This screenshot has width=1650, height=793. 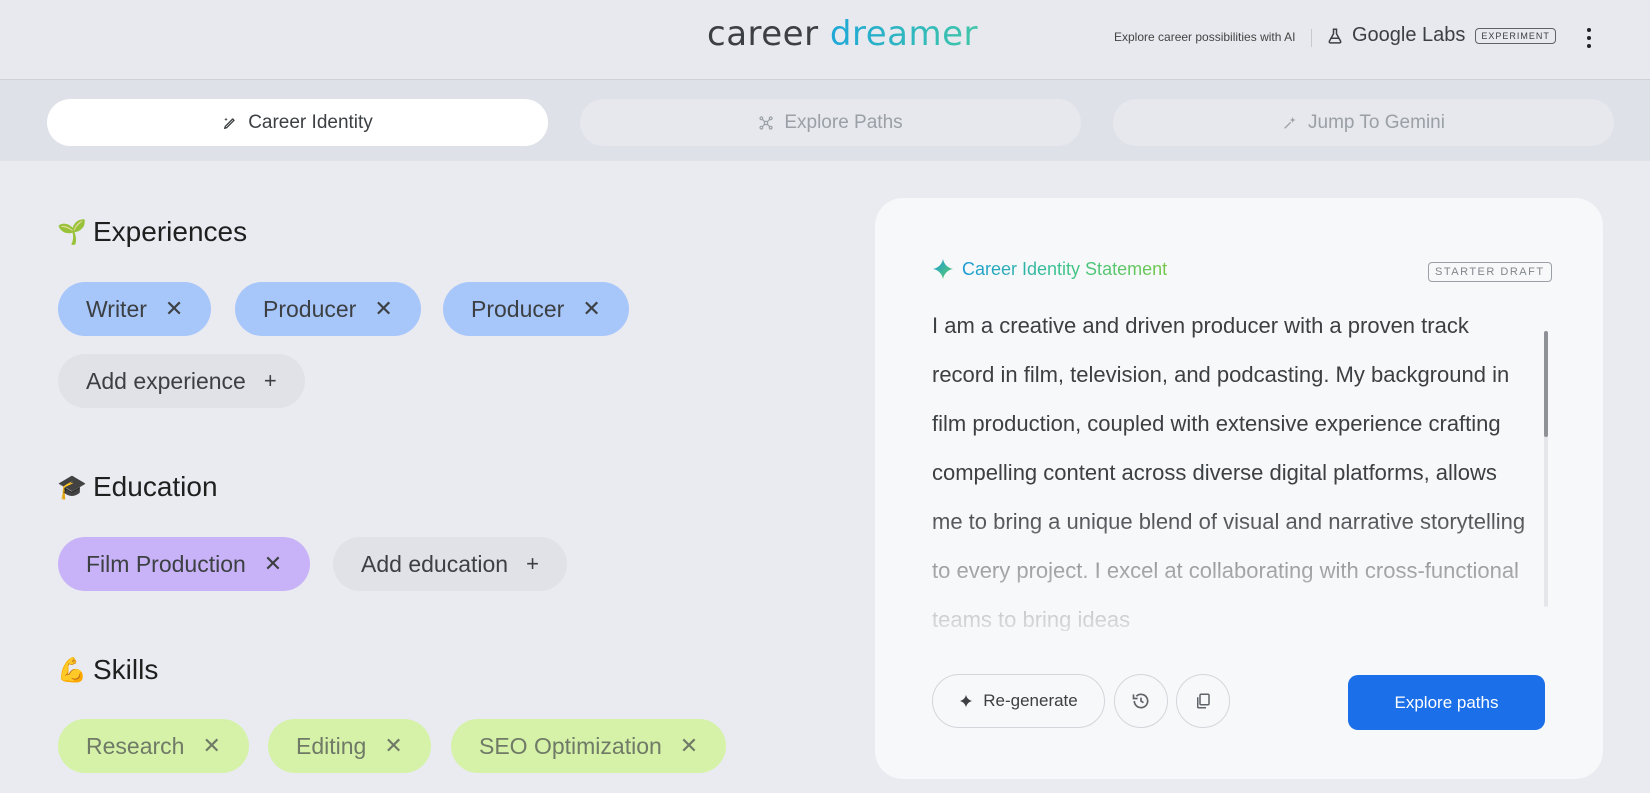 What do you see at coordinates (72, 487) in the screenshot?
I see `graduation-cap-icon: 🎓` at bounding box center [72, 487].